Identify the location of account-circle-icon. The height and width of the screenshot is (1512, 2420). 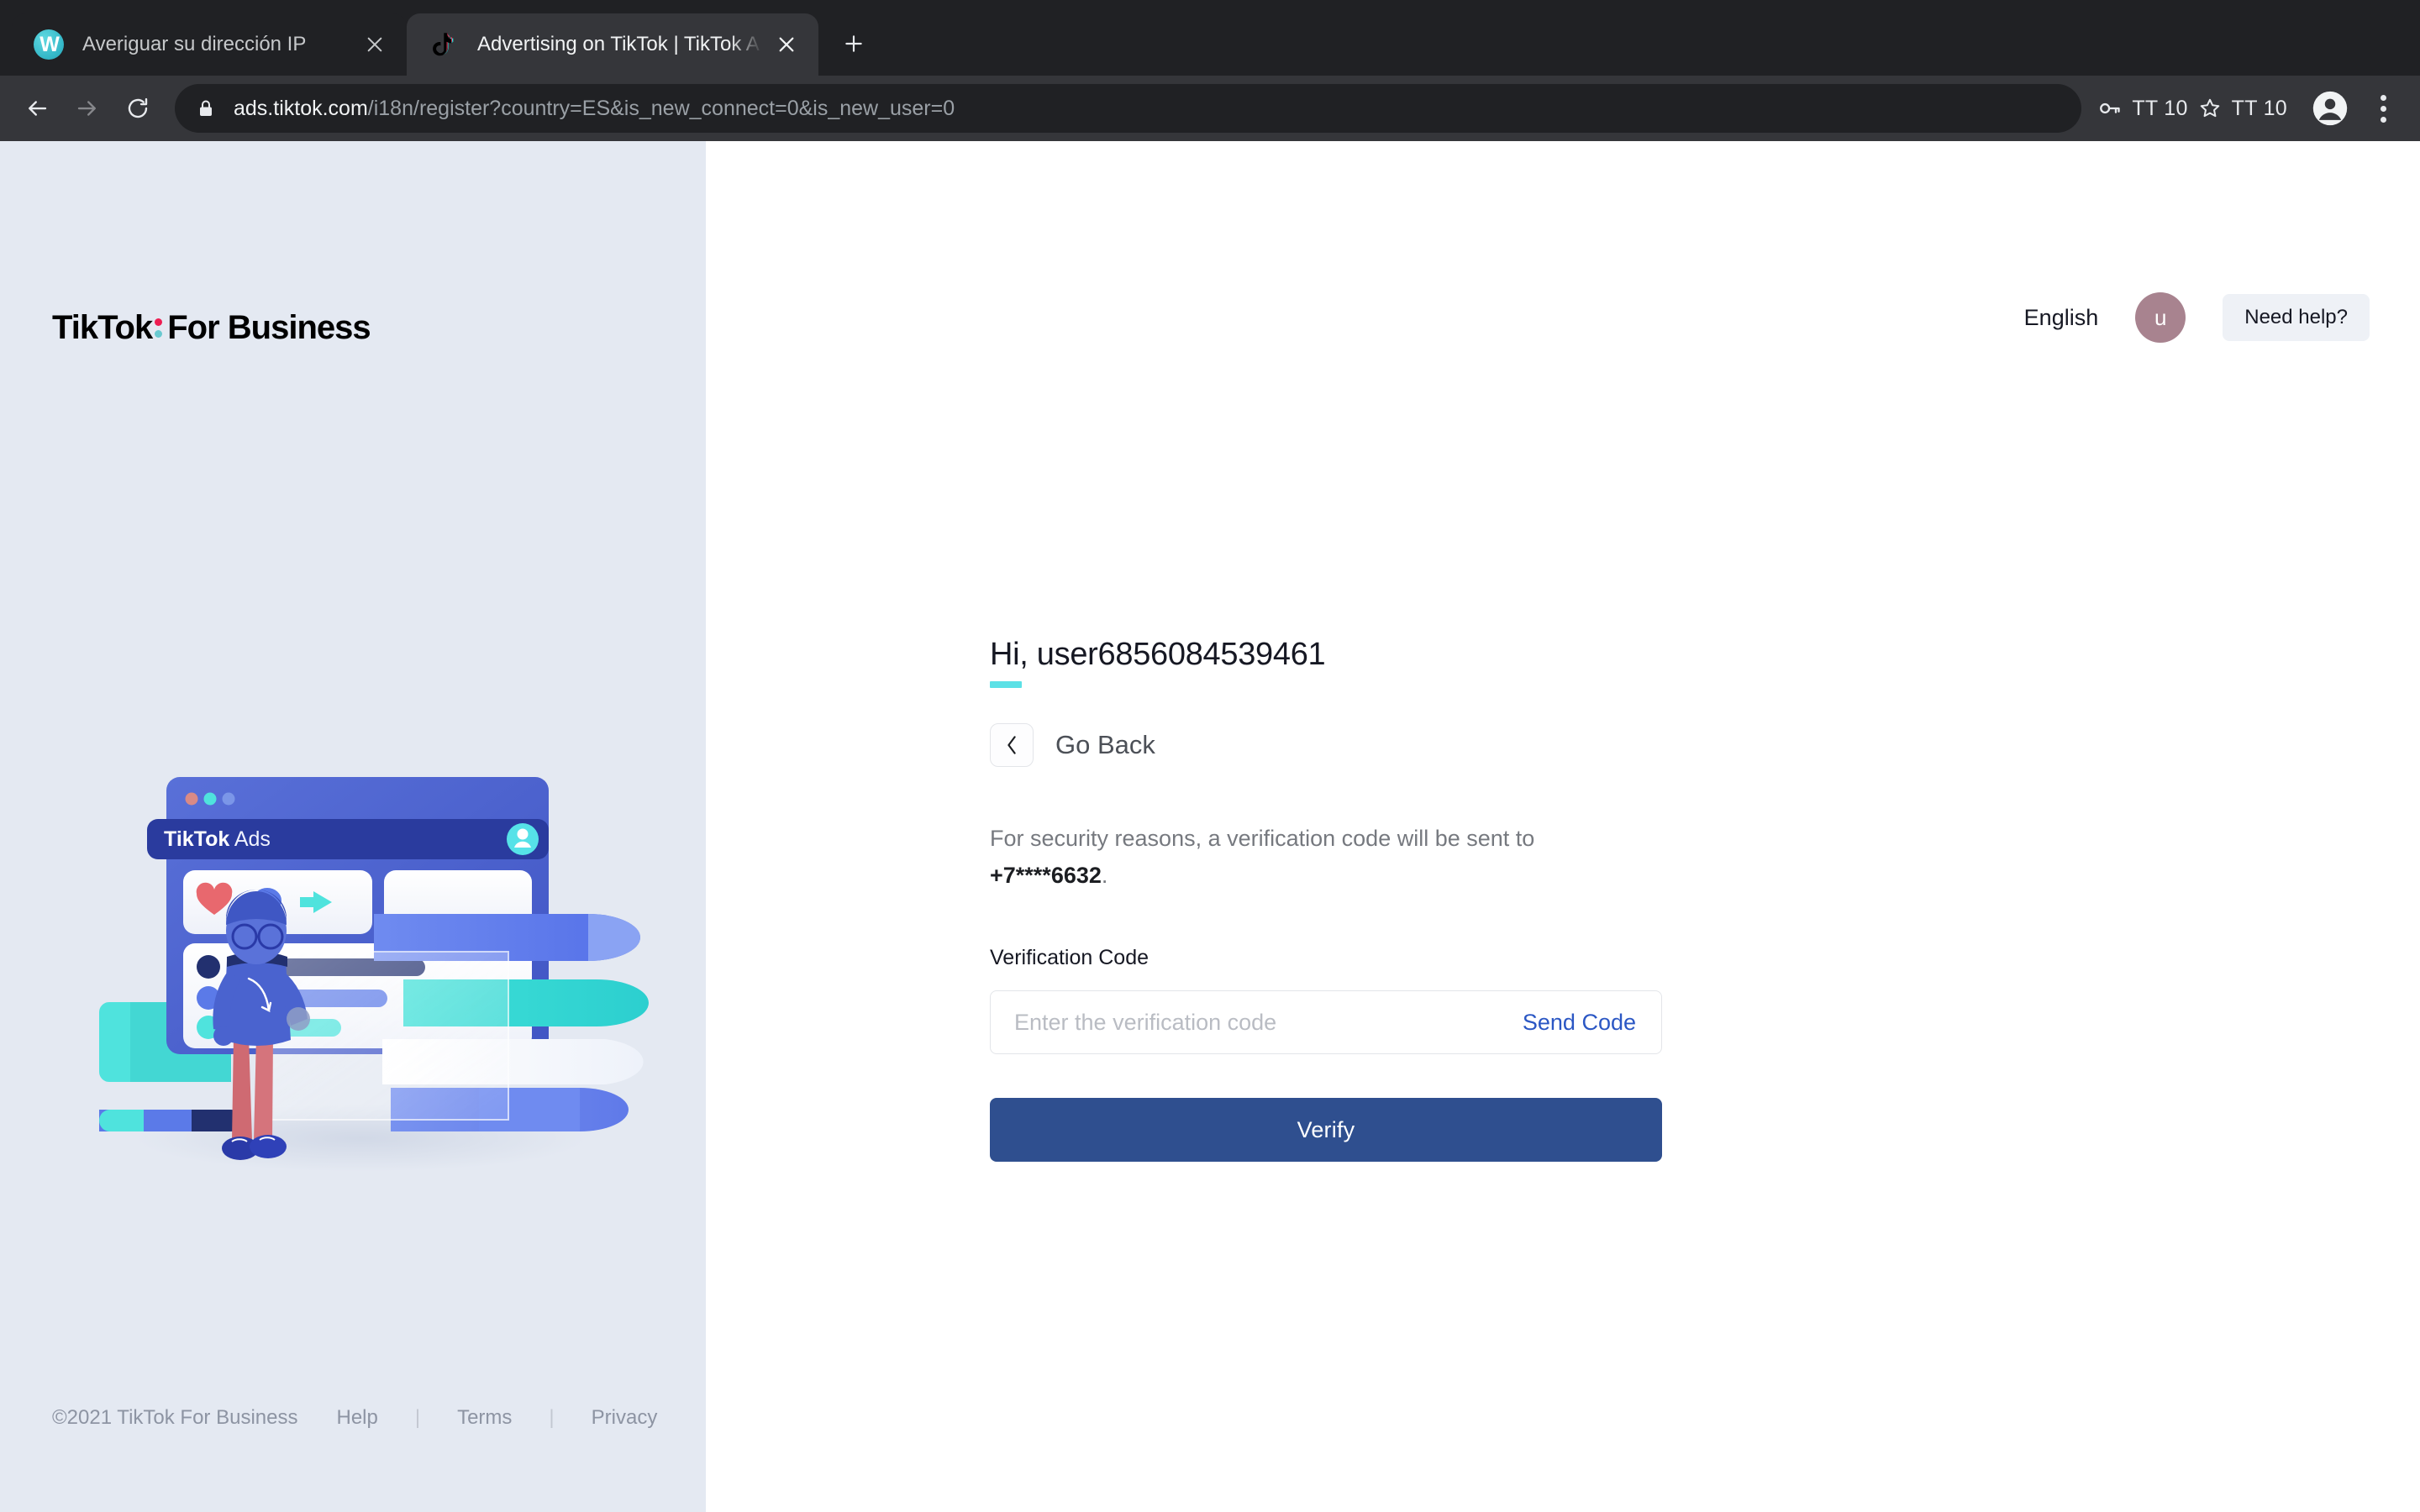
(2330, 108).